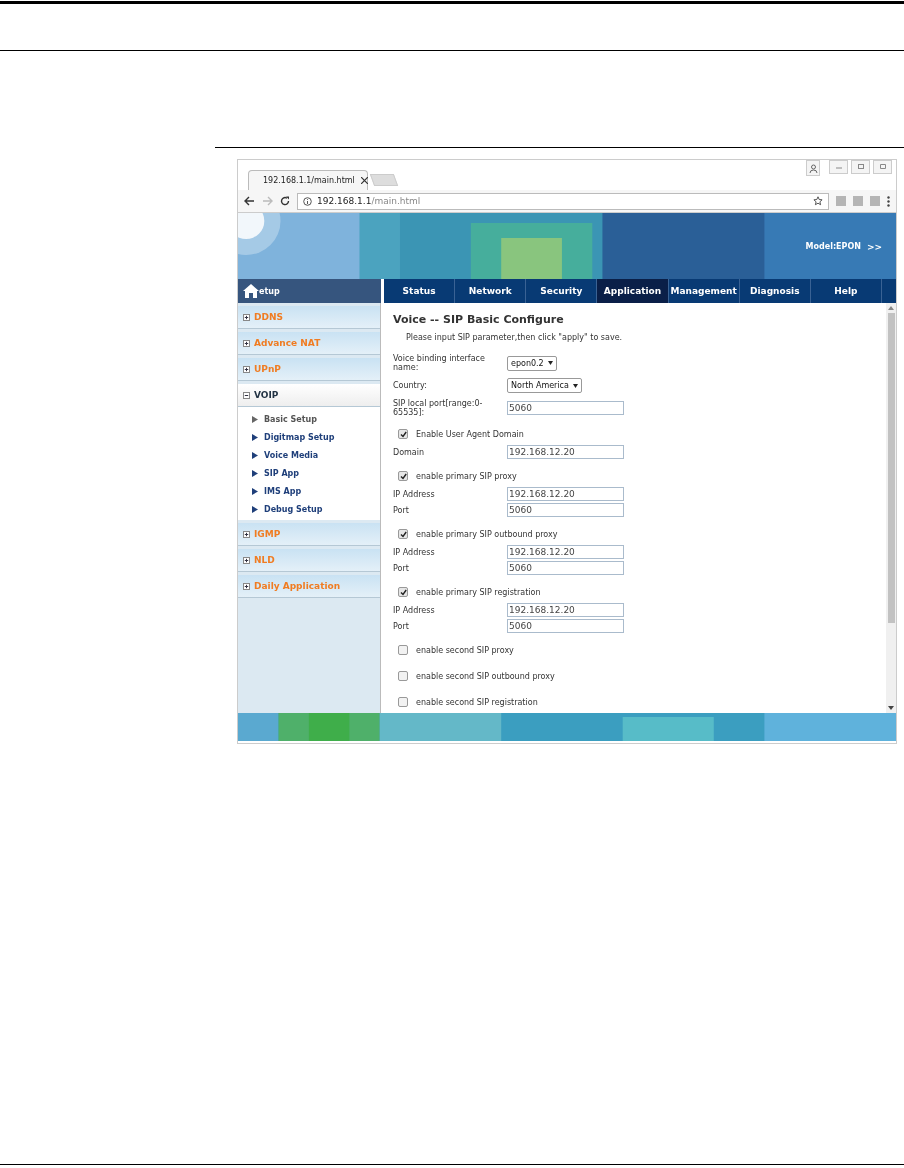  What do you see at coordinates (491, 291) in the screenshot?
I see `nav-tab: Network` at bounding box center [491, 291].